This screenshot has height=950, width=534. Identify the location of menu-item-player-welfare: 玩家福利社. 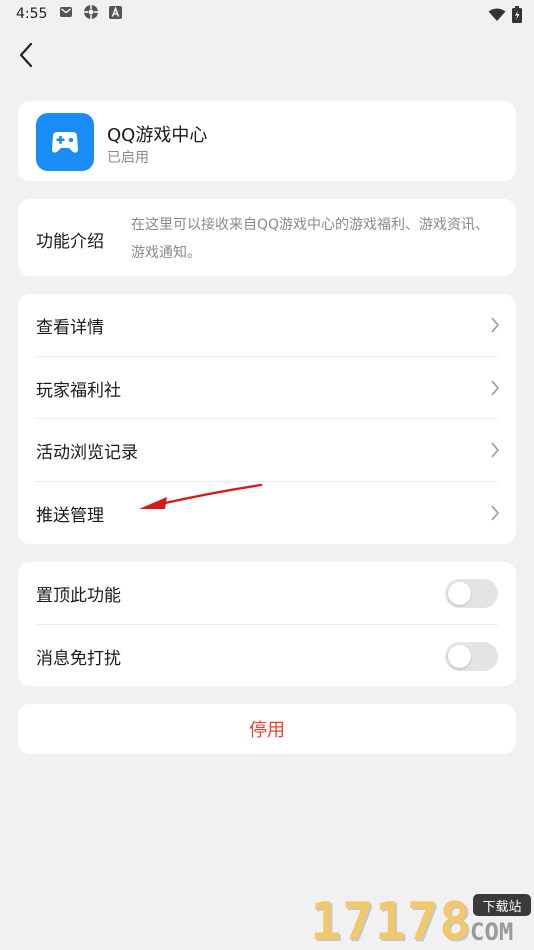
(276, 388).